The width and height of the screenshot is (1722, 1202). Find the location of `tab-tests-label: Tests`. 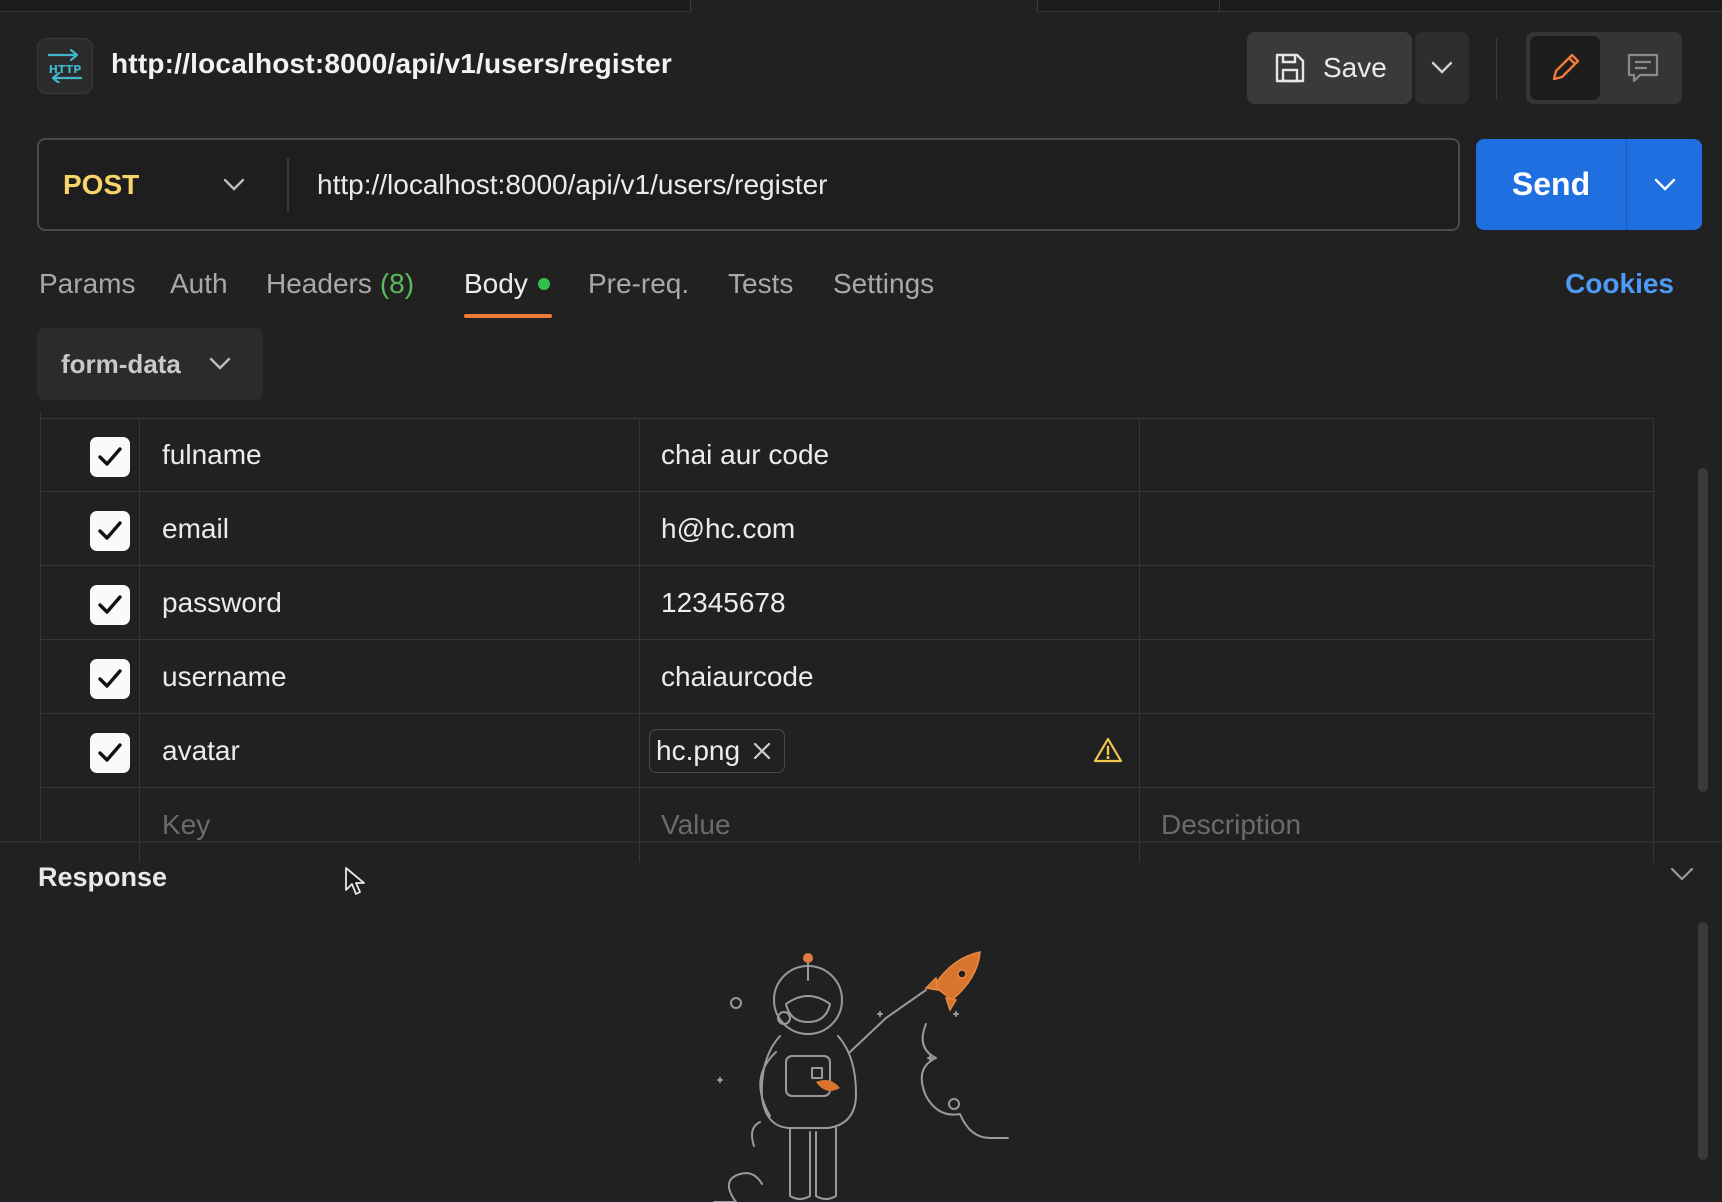

tab-tests-label: Tests is located at coordinates (761, 283).